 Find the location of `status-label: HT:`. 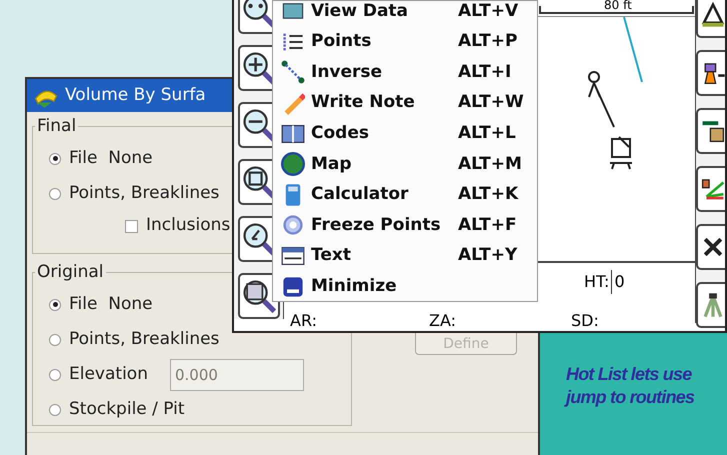

status-label: HT: is located at coordinates (597, 282).